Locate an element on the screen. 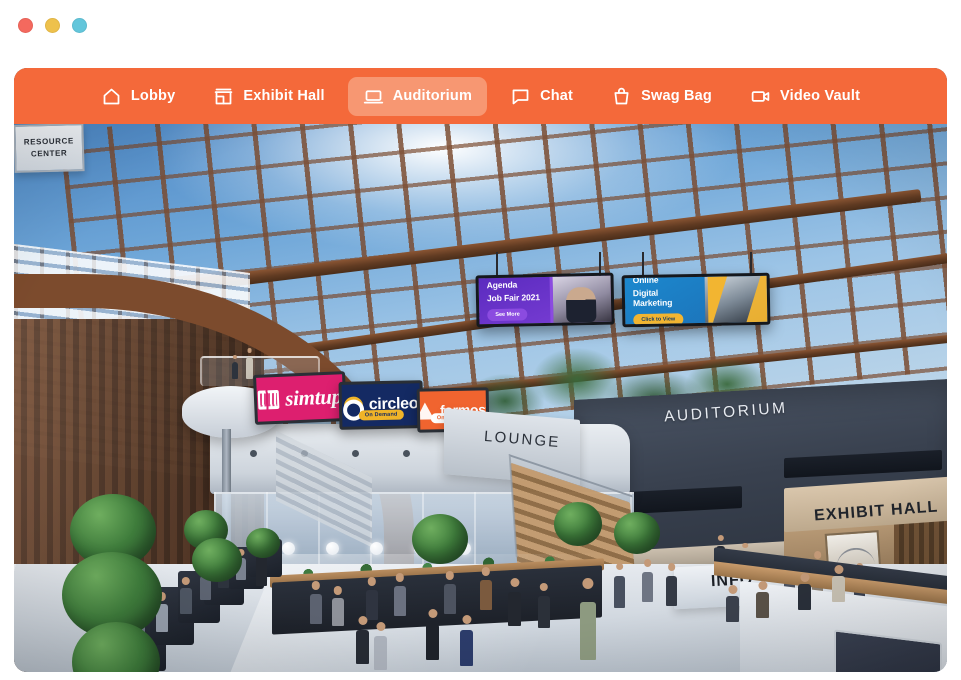 The height and width of the screenshot is (680, 961). nav-item-lobby: Lobby is located at coordinates (138, 96).